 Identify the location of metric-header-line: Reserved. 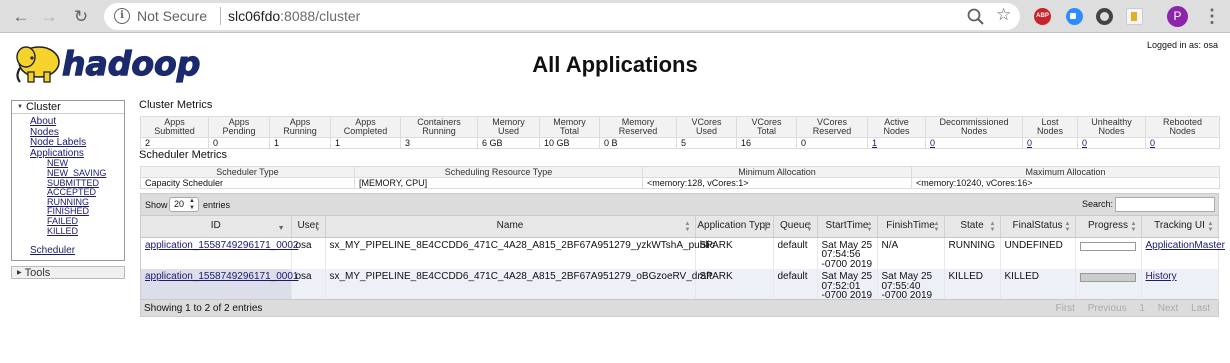
(638, 131).